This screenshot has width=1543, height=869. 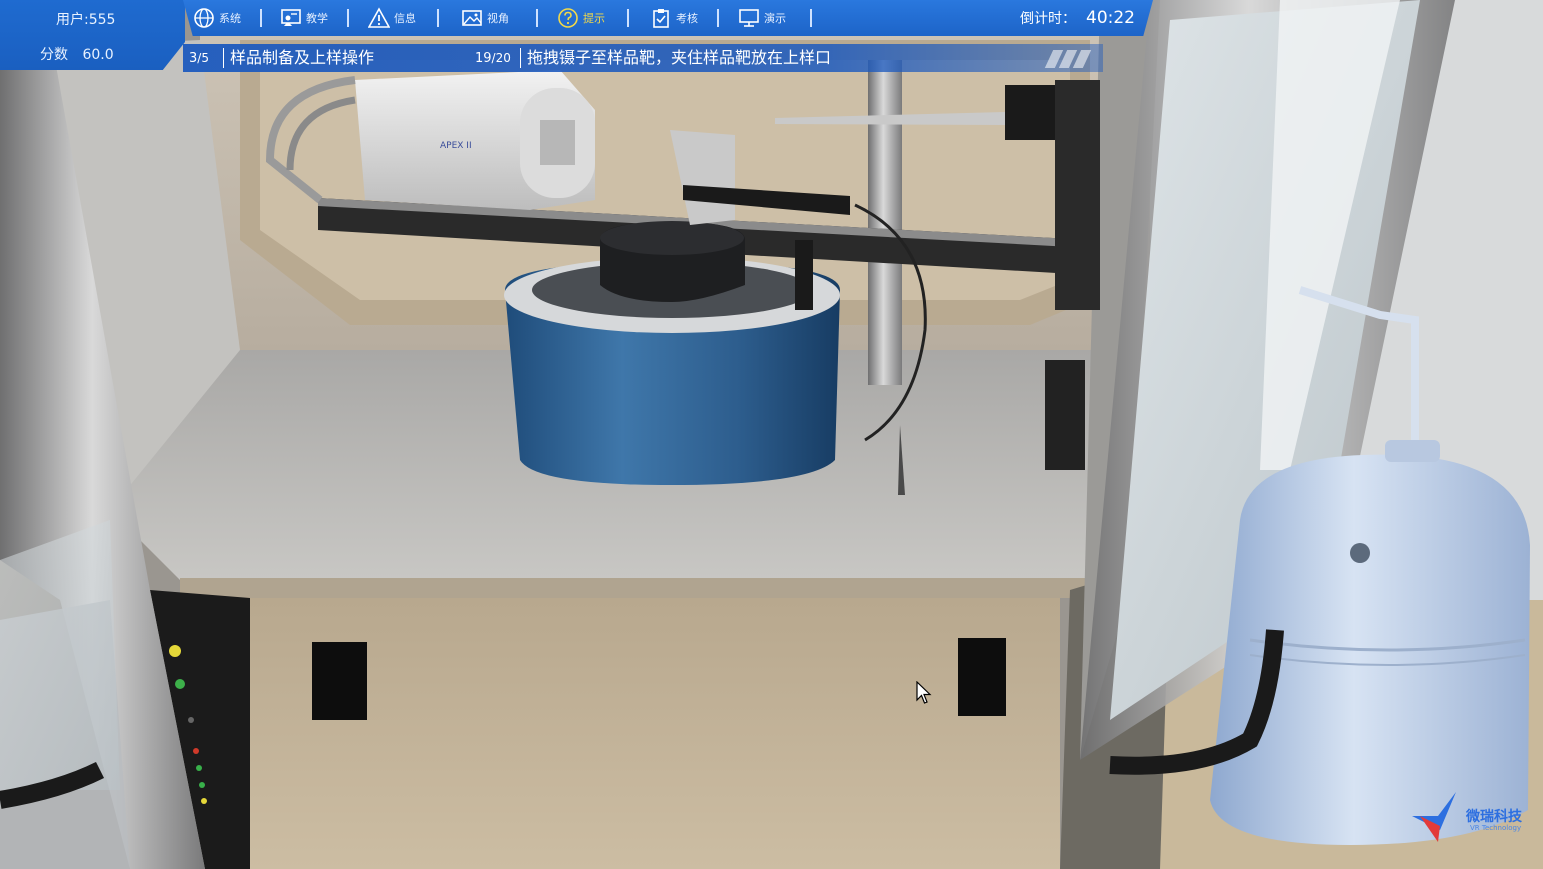 I want to click on image-icon, so click(x=472, y=18).